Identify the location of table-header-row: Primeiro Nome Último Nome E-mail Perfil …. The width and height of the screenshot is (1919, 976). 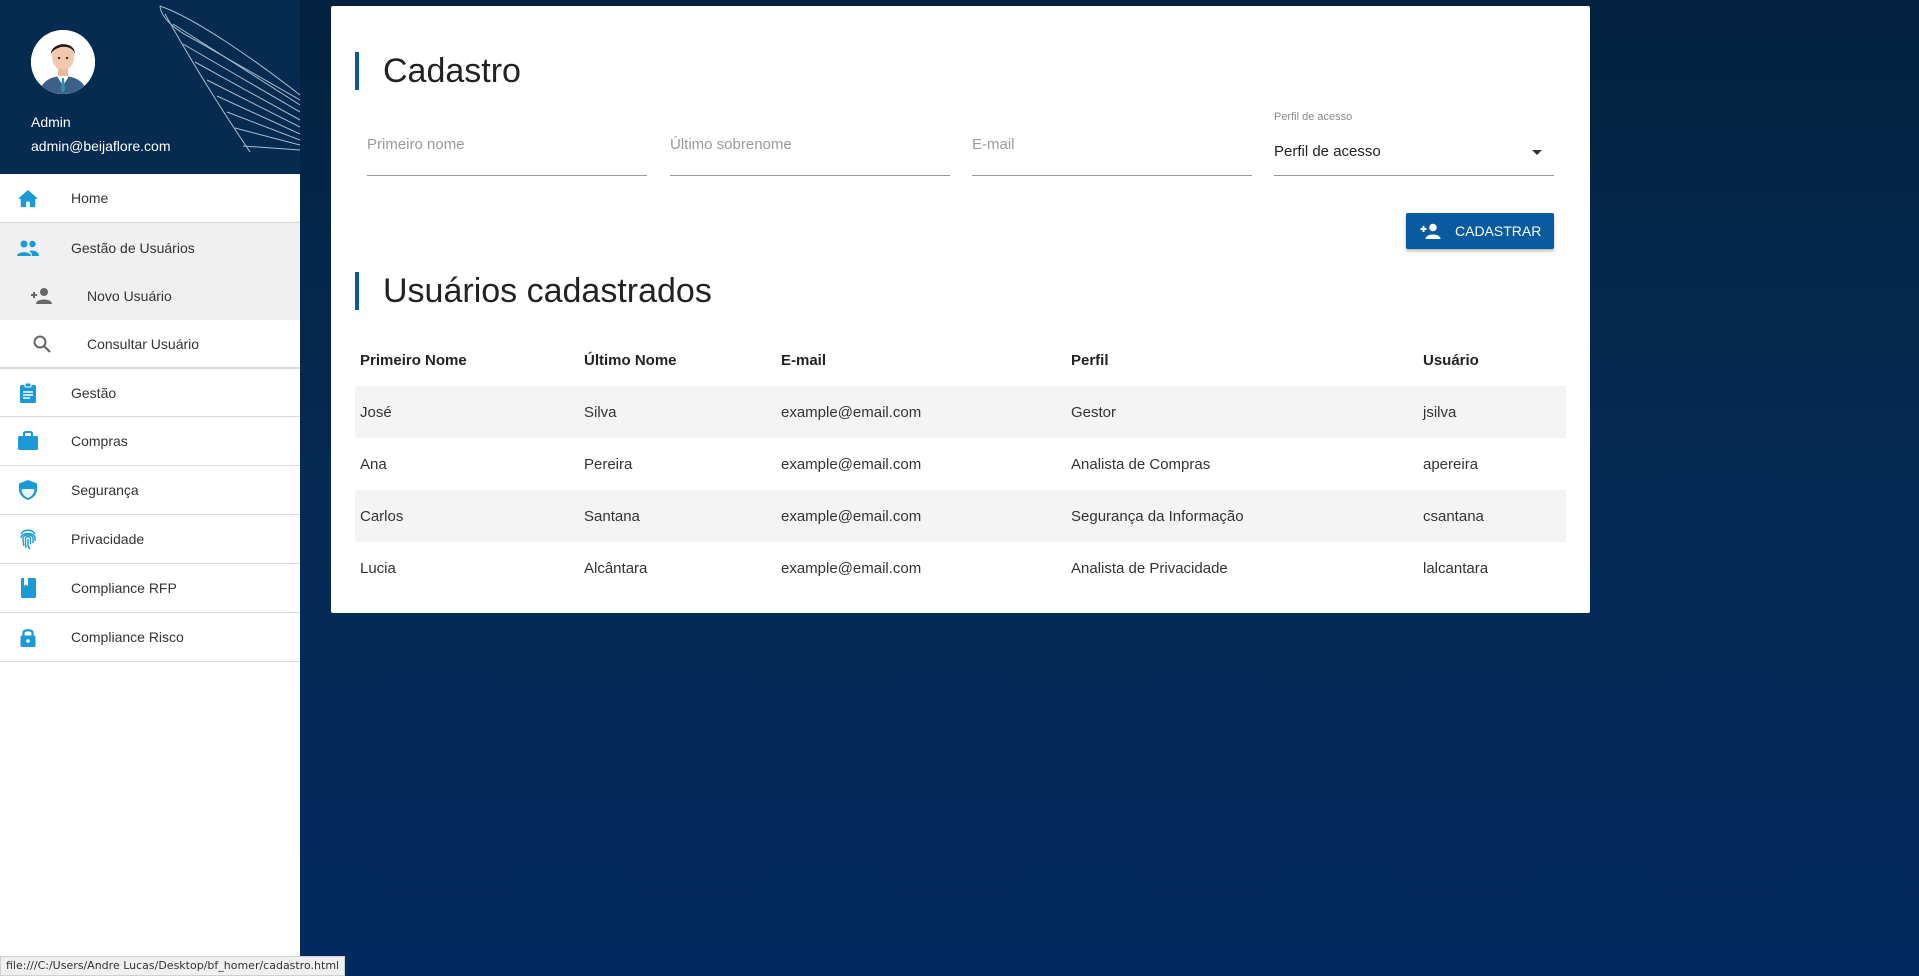
(960, 360).